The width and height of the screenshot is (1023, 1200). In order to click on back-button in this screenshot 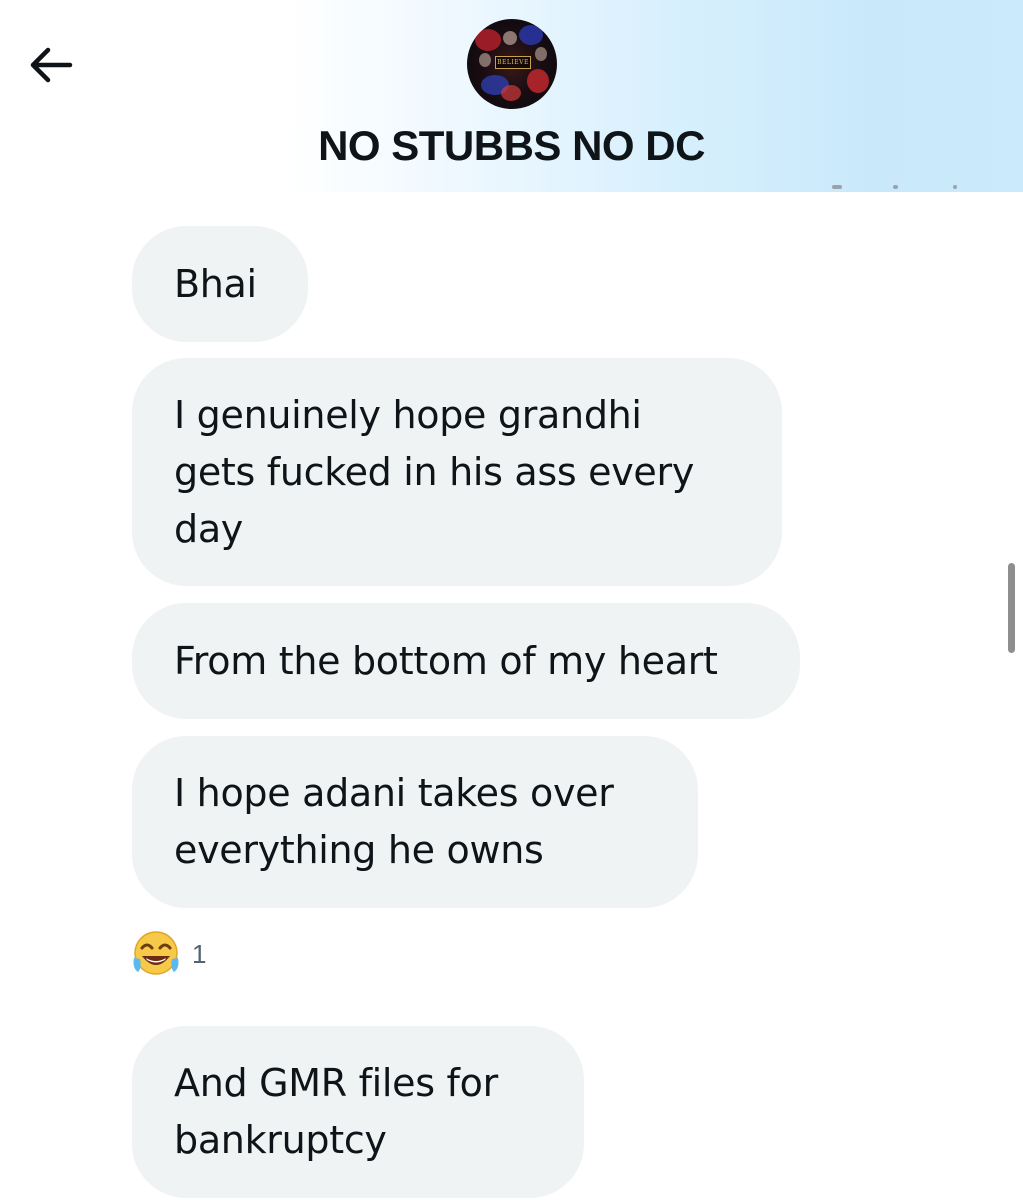, I will do `click(50, 65)`.